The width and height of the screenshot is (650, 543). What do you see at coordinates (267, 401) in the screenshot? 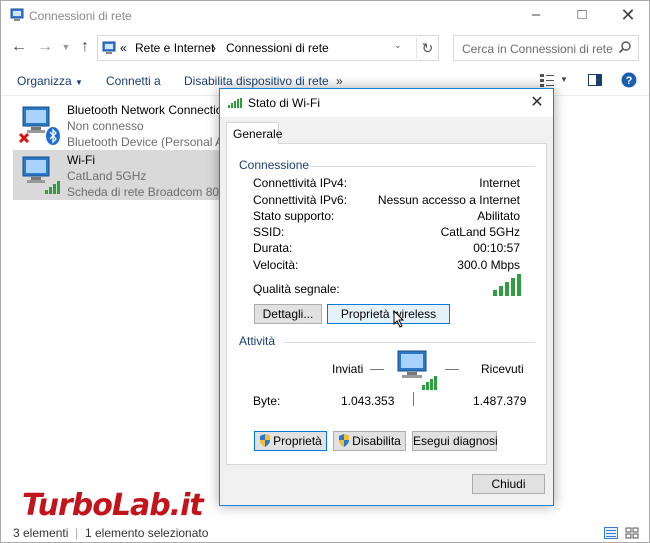
I see `bytes-label: Byte:` at bounding box center [267, 401].